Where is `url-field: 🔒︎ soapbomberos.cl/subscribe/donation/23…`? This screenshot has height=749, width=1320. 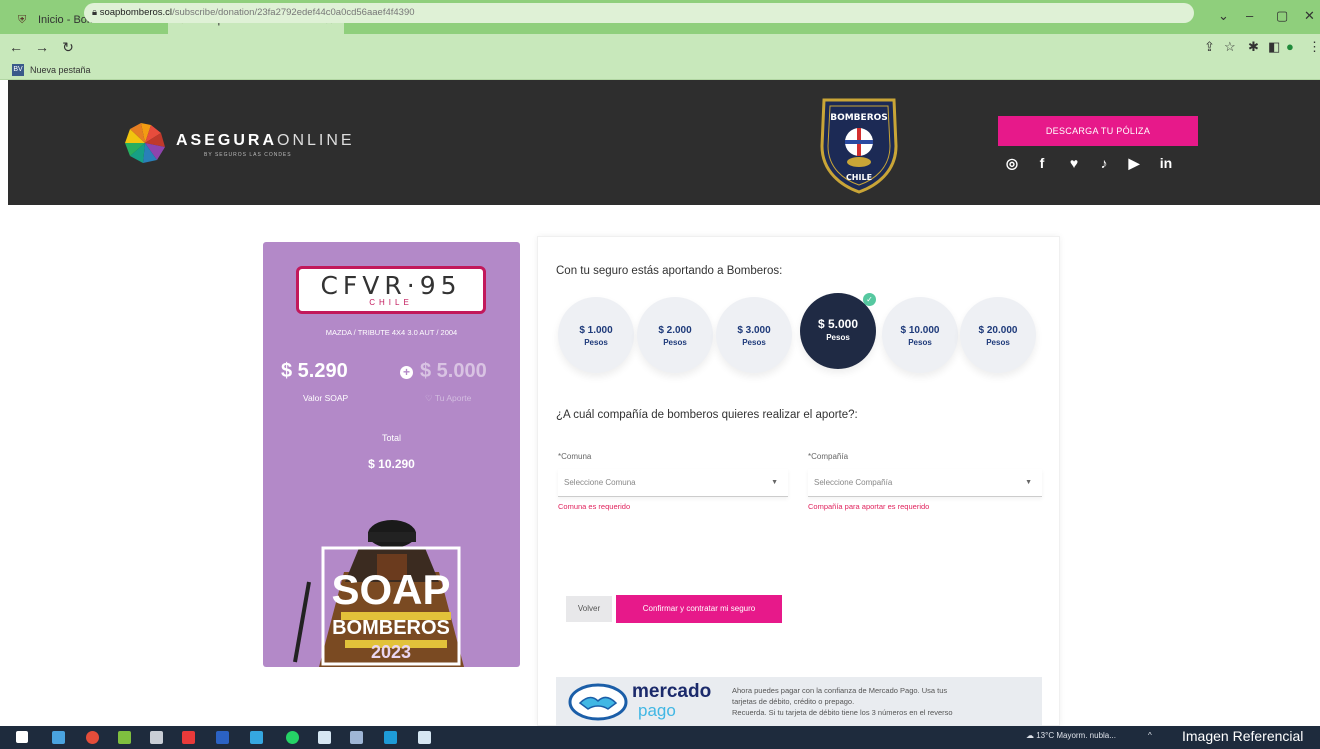
url-field: 🔒︎ soapbomberos.cl/subscribe/donation/23… is located at coordinates (639, 13).